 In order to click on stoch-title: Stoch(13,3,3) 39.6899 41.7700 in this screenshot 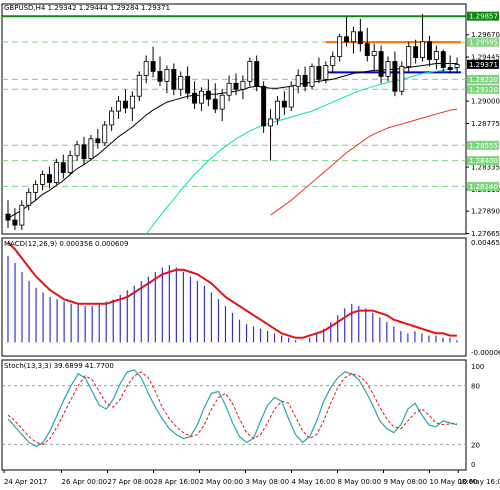, I will do `click(59, 366)`.